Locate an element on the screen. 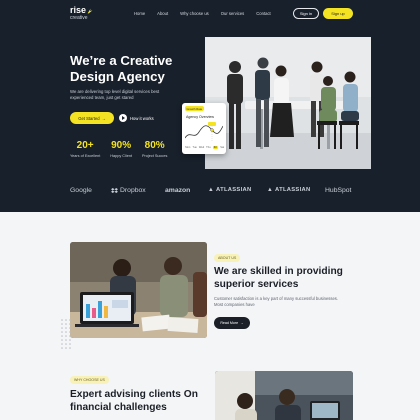  get-started-label: Get Started is located at coordinates (89, 118).